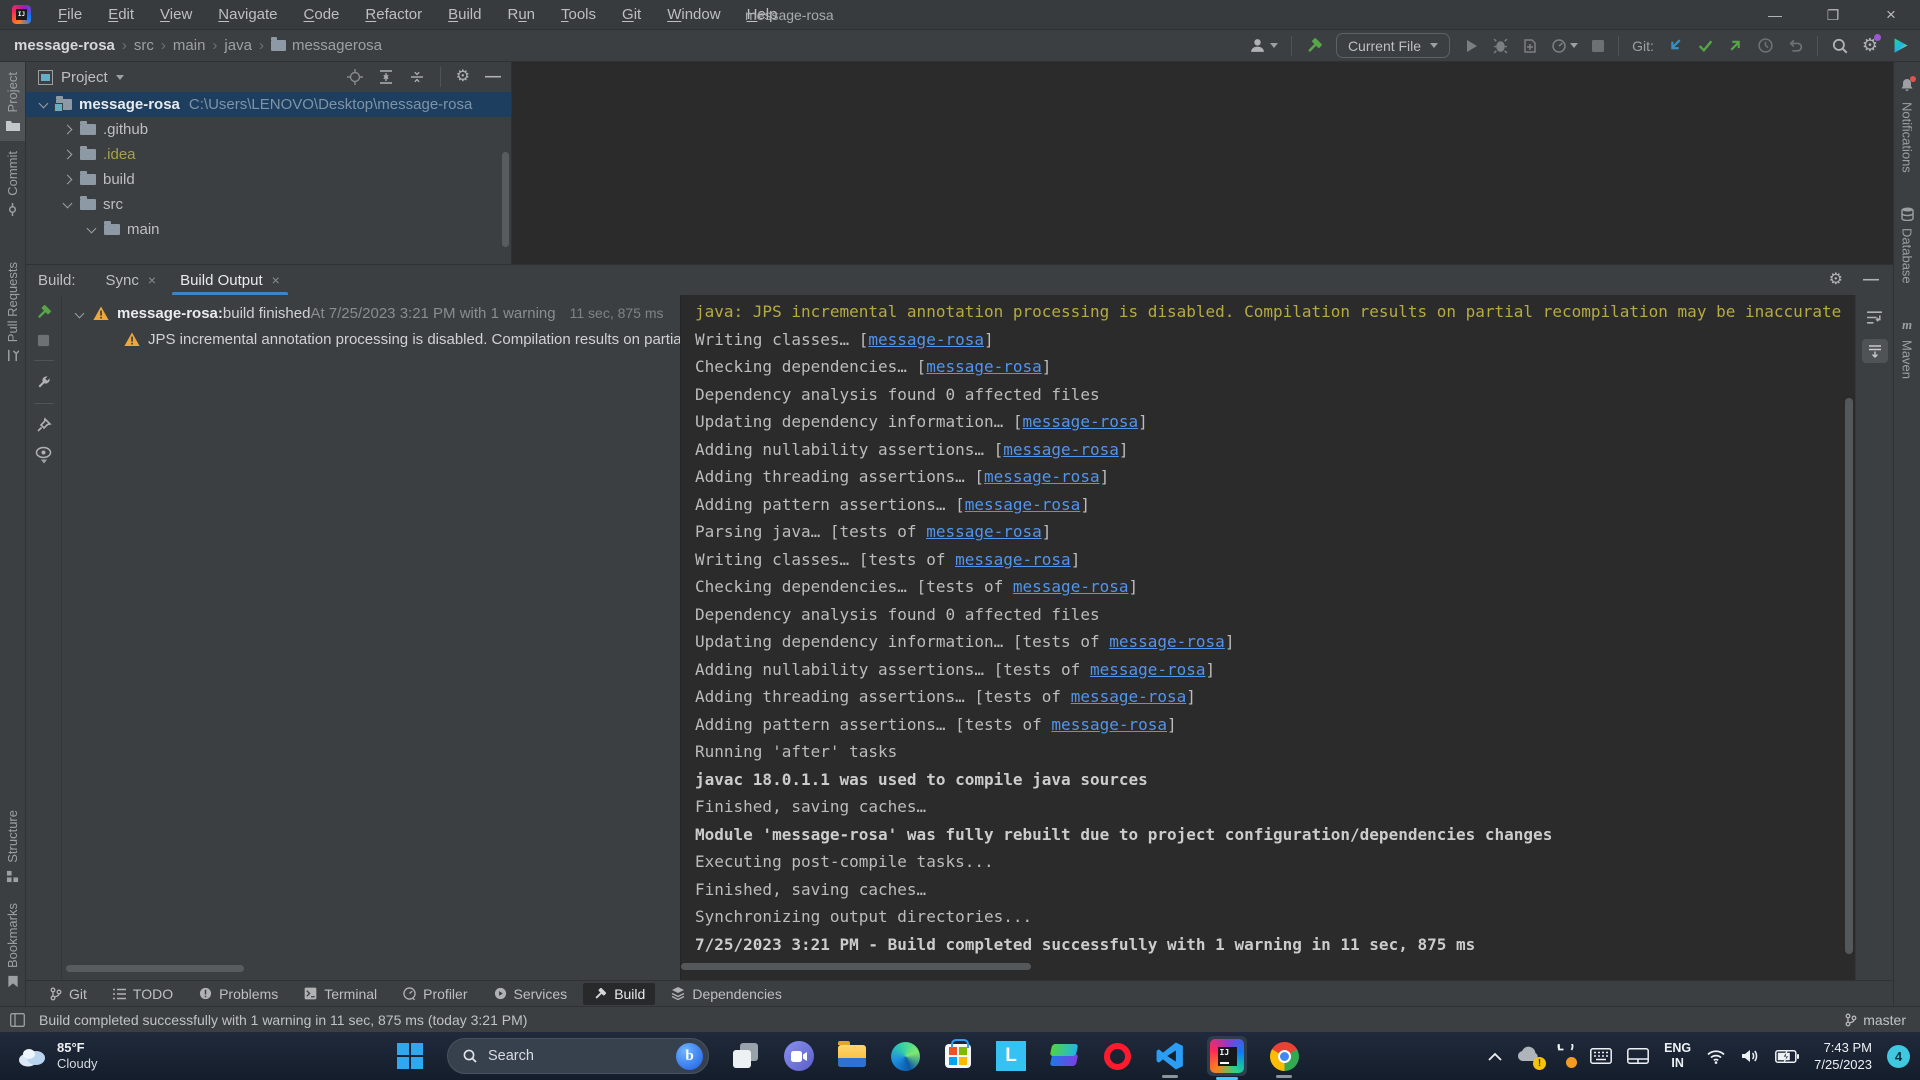 The width and height of the screenshot is (1920, 1080). What do you see at coordinates (1495, 1056) in the screenshot?
I see `tray-chevron-up-icon` at bounding box center [1495, 1056].